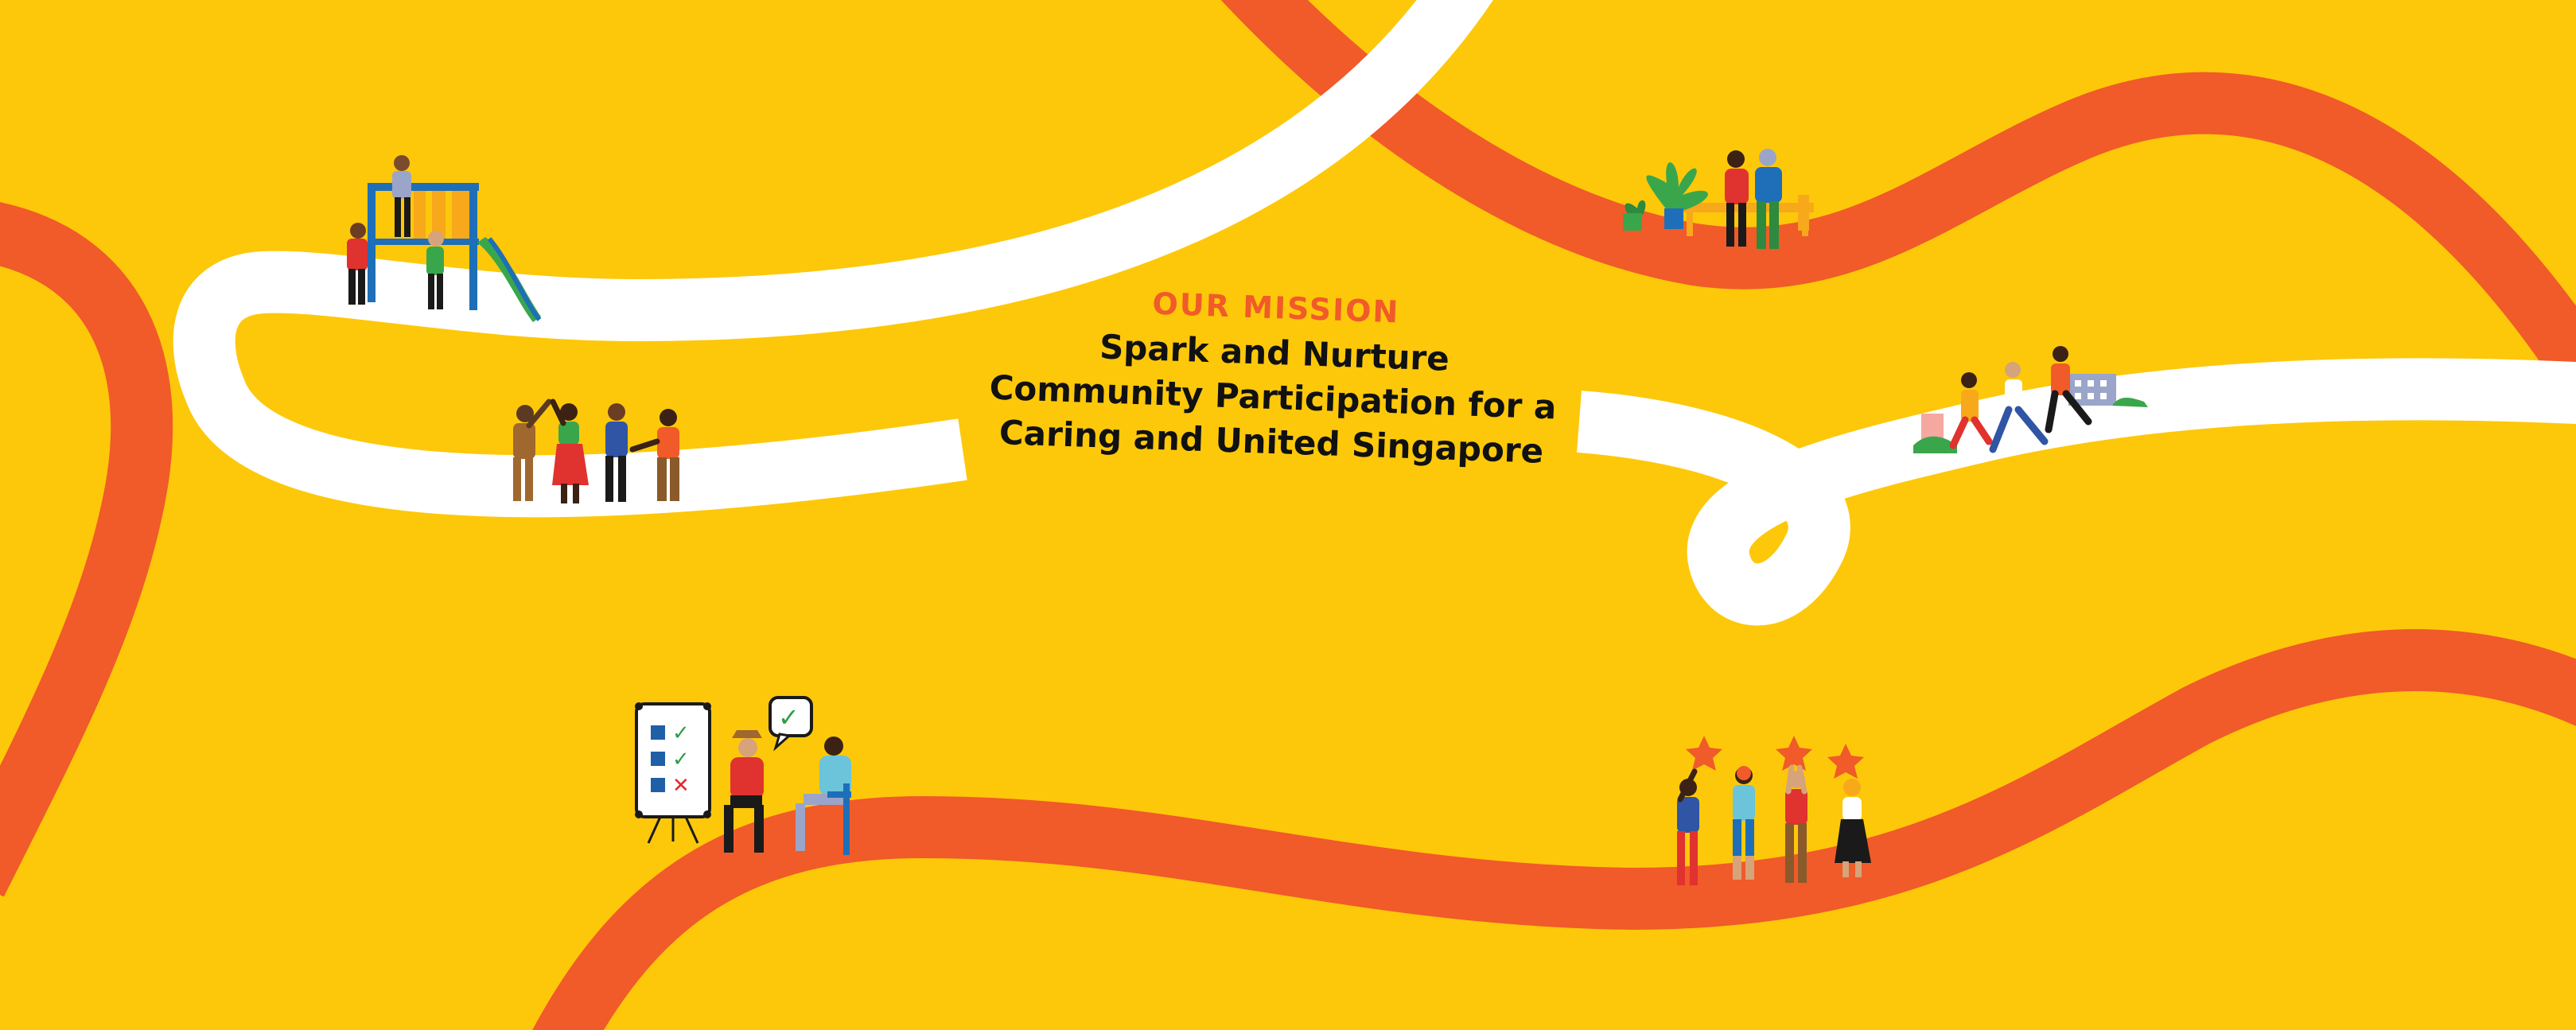 This screenshot has height=1030, width=2576. I want to click on white-path-right, so click(2076, 492).